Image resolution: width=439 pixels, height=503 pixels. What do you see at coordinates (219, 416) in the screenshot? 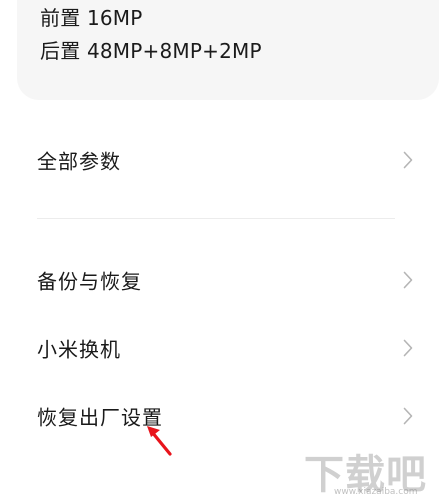
I see `settings-row-factory-reset: 恢复出厂设置` at bounding box center [219, 416].